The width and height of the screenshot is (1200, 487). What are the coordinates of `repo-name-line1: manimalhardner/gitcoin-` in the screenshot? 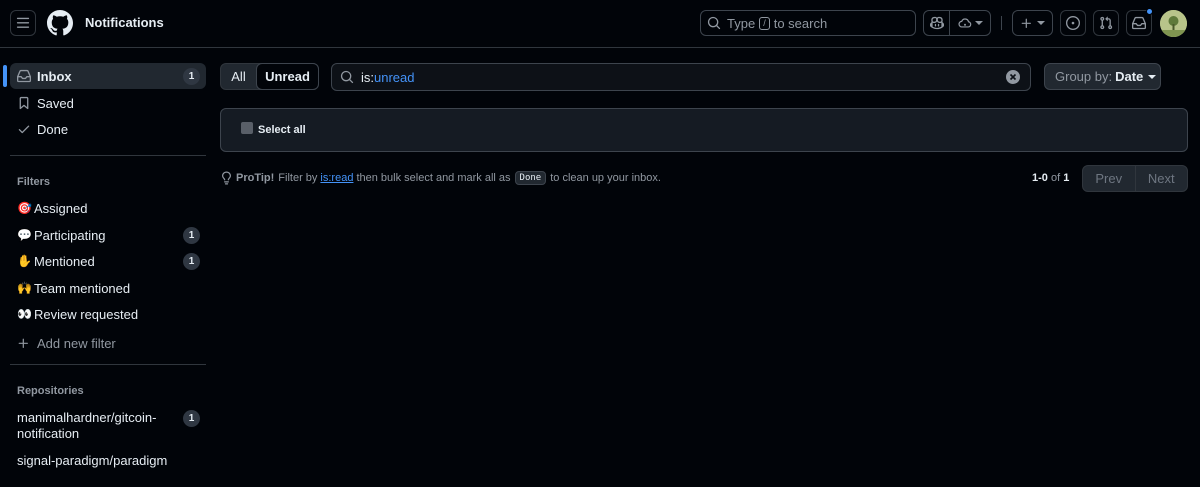 It's located at (87, 417).